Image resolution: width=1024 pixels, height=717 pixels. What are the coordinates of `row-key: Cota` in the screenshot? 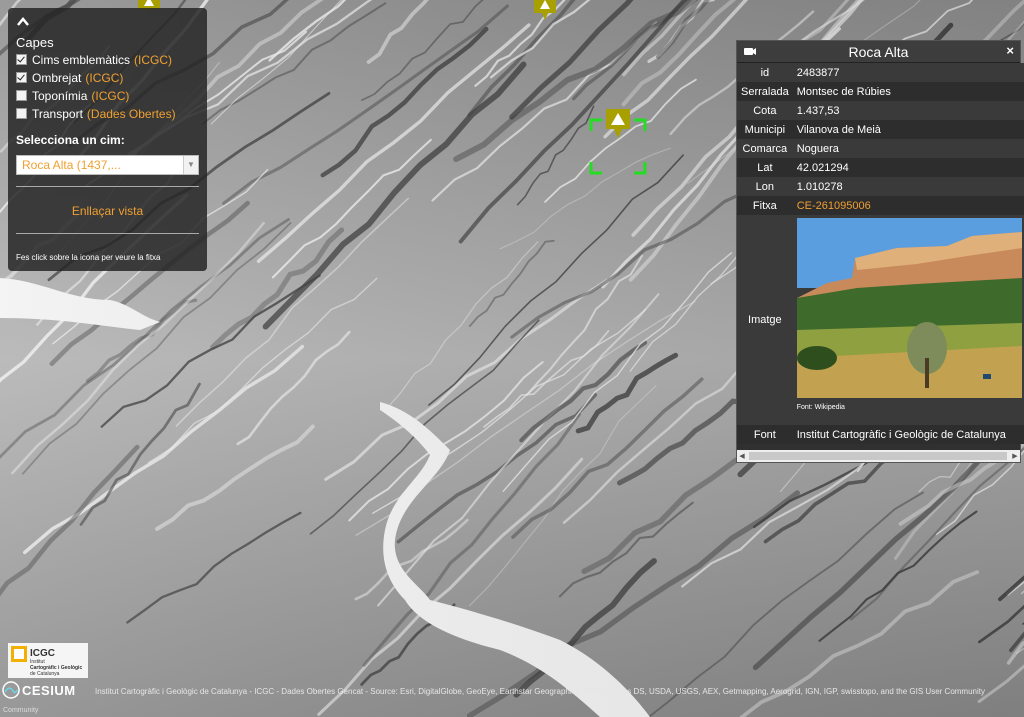 It's located at (765, 110).